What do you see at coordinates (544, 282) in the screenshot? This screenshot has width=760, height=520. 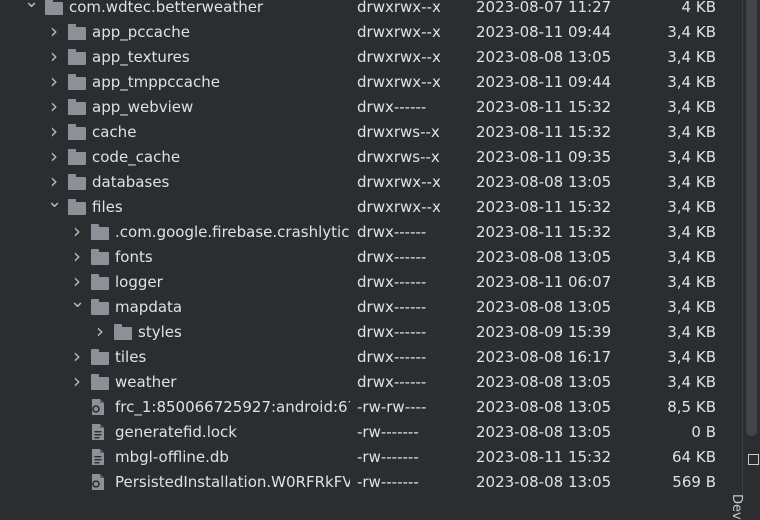 I see `modified-date: 2023-08-11 06:07` at bounding box center [544, 282].